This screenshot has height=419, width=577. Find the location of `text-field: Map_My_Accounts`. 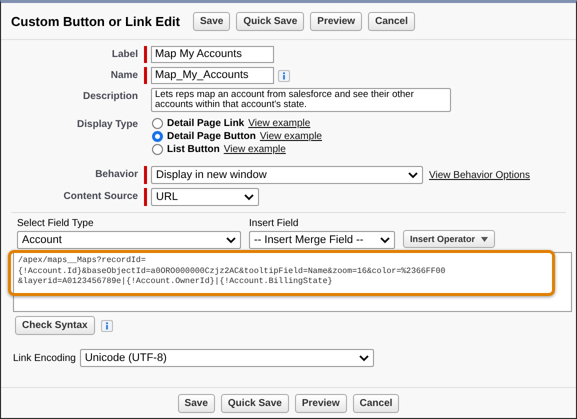

text-field: Map_My_Accounts is located at coordinates (212, 75).